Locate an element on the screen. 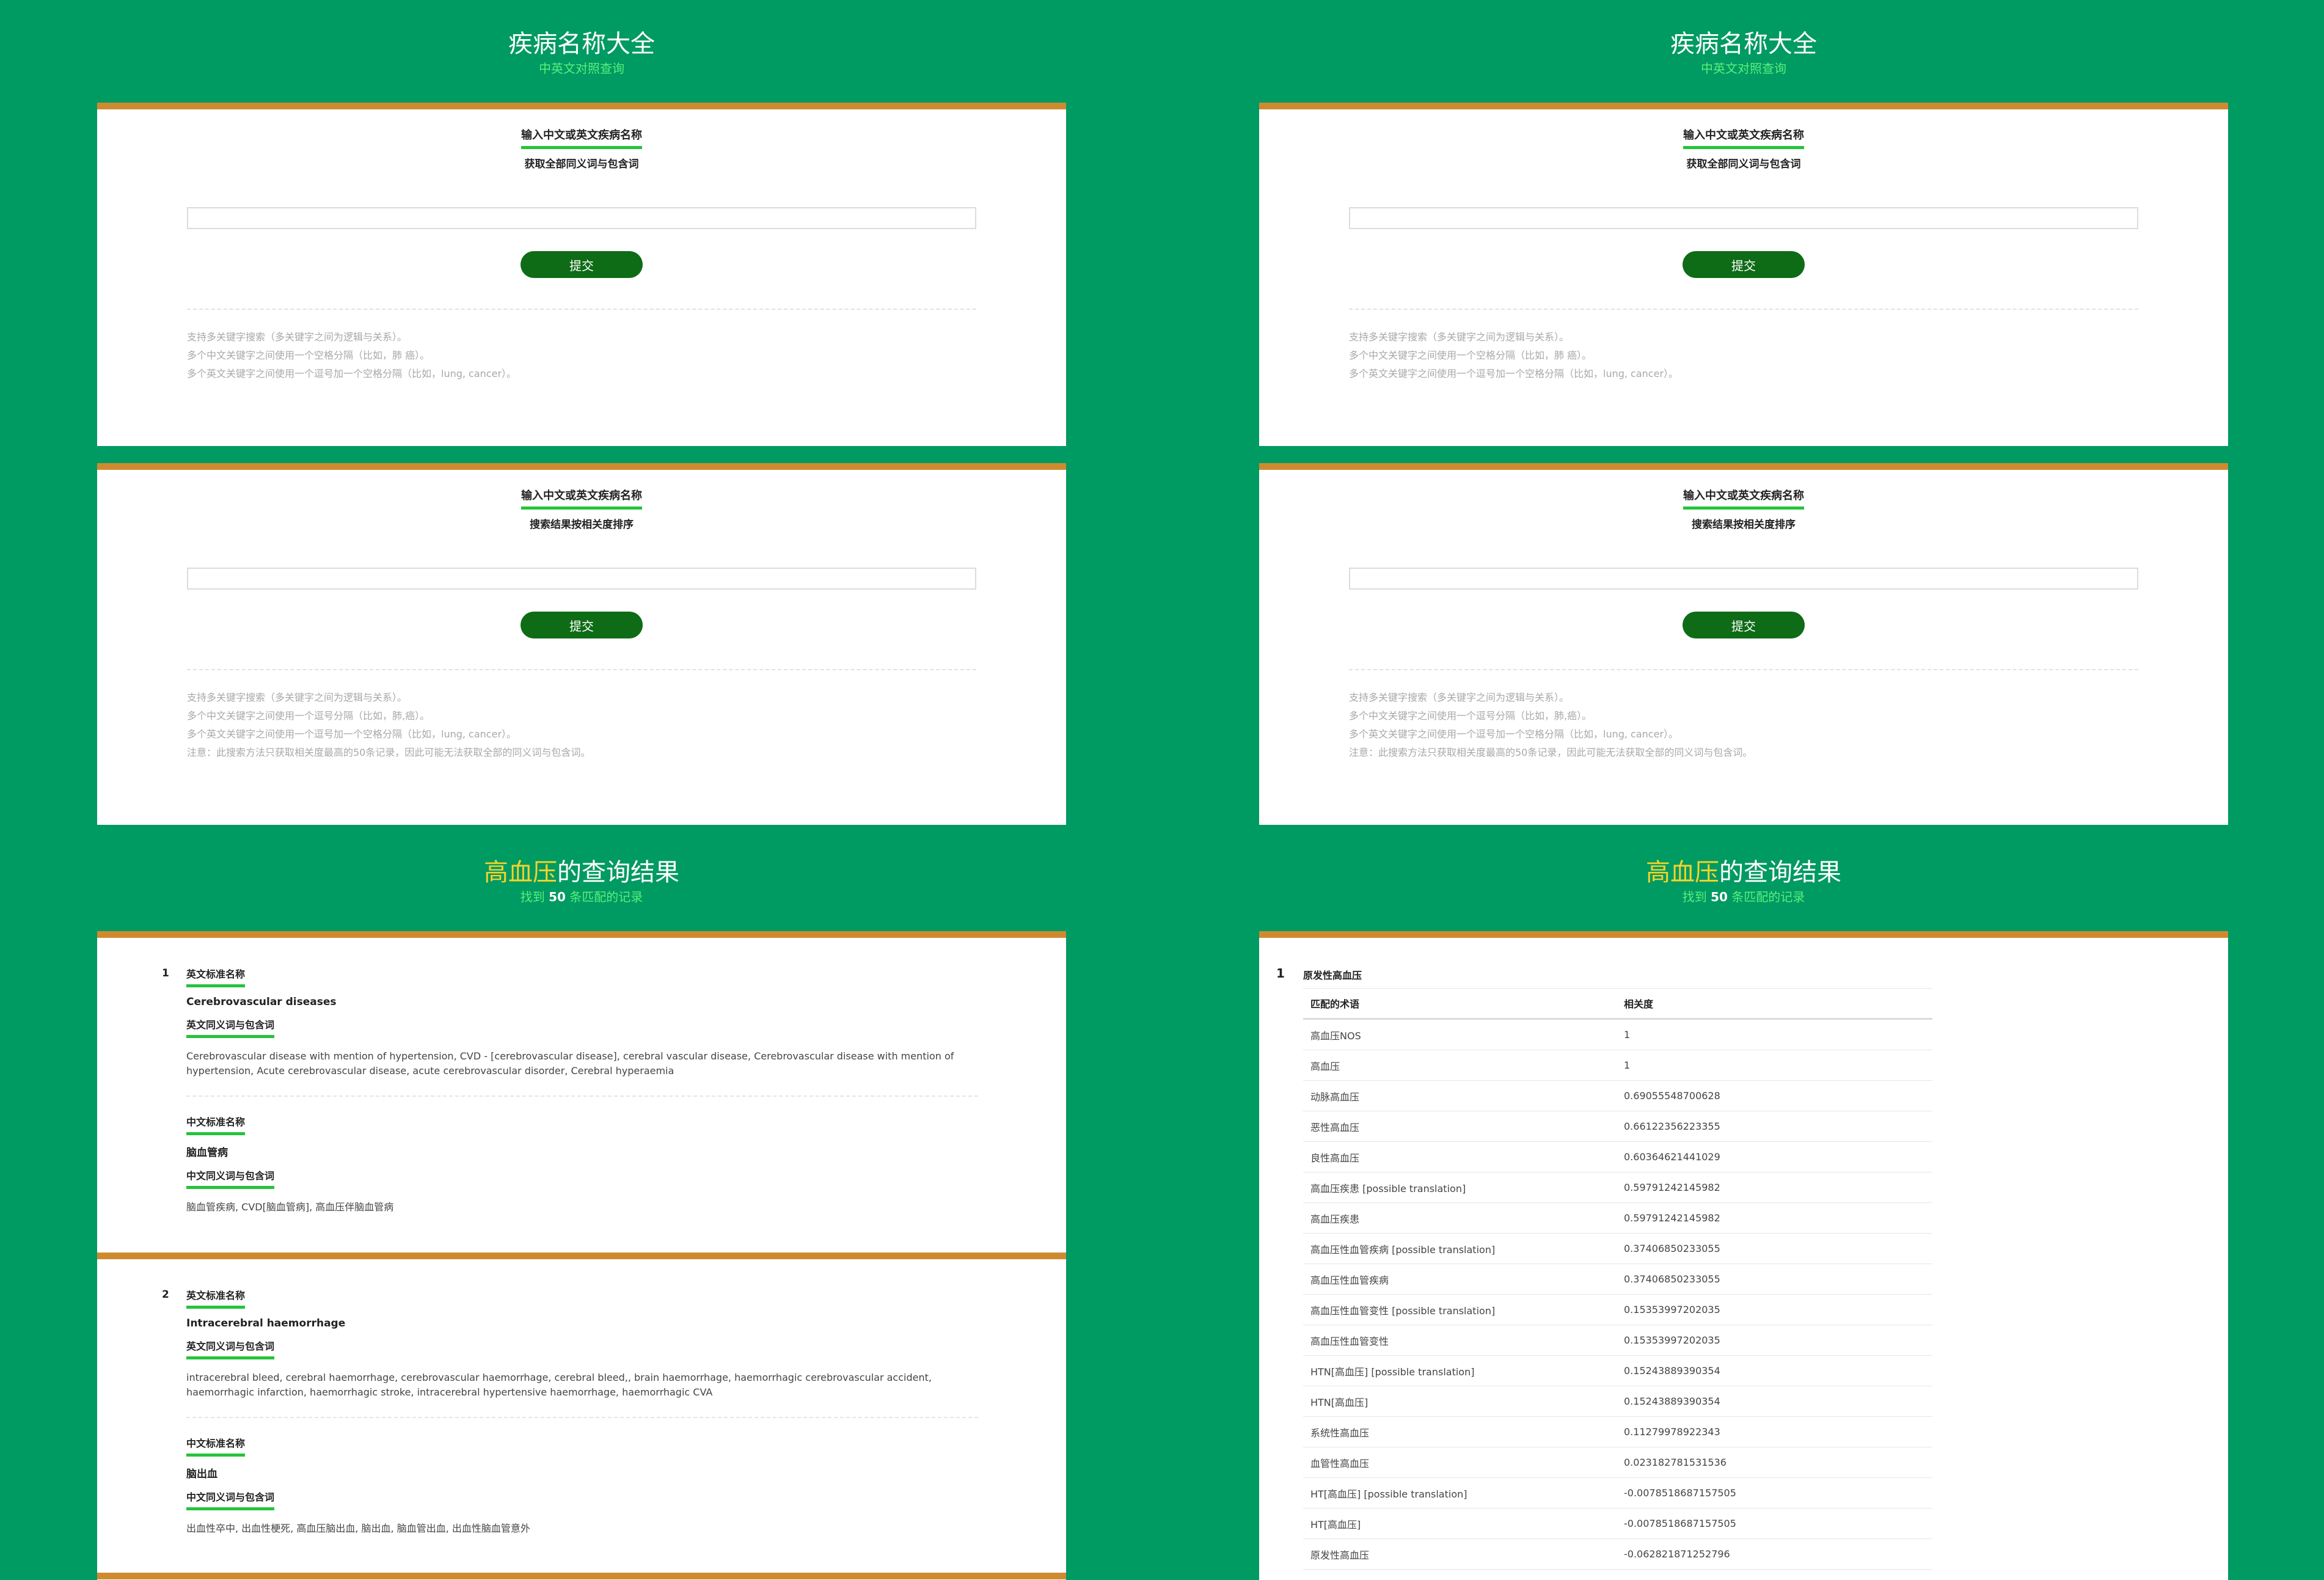 The image size is (2324, 1580). score-cell: 0.59791242145982 is located at coordinates (1774, 1187).